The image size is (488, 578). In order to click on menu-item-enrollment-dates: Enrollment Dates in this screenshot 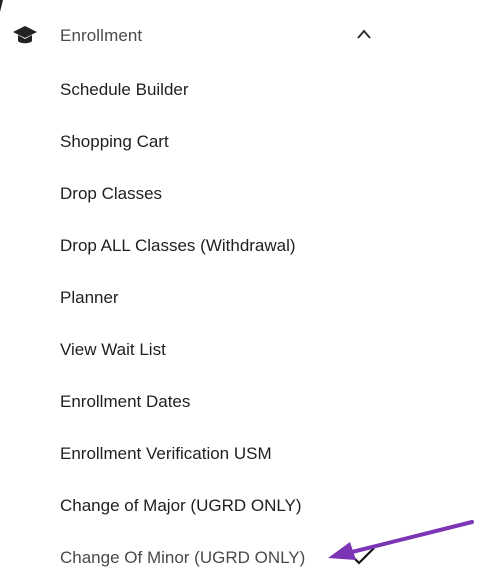, I will do `click(125, 402)`.